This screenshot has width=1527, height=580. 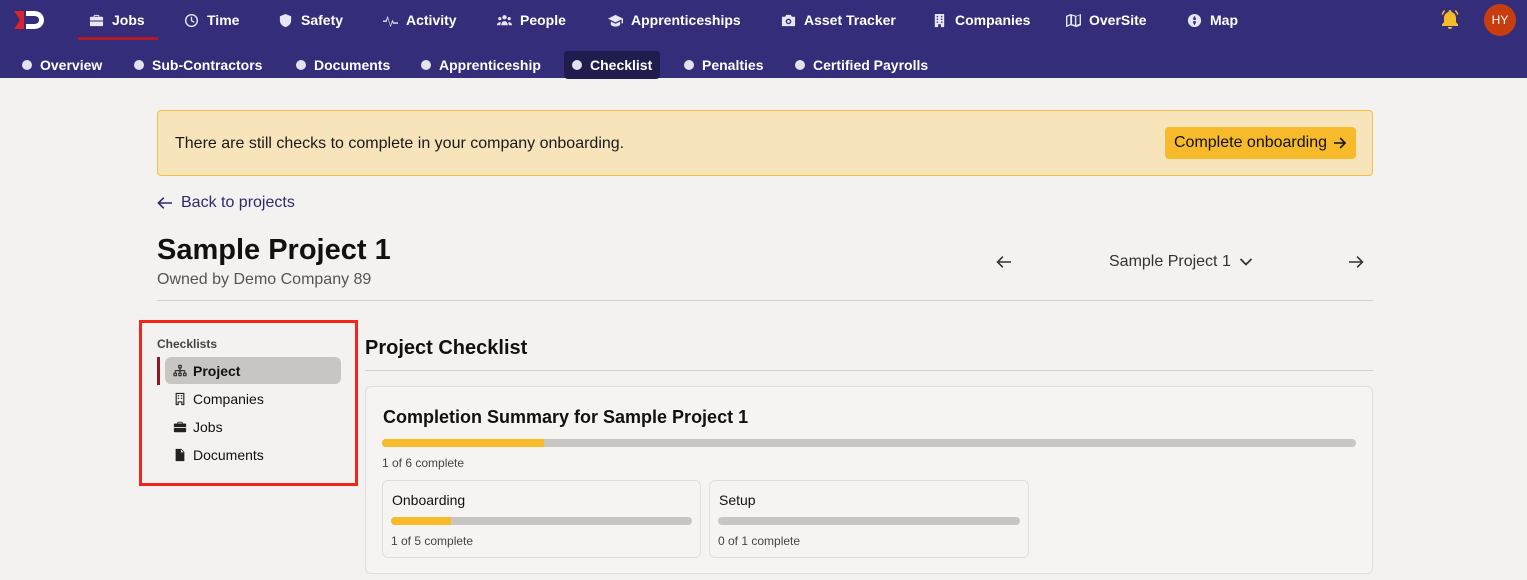 What do you see at coordinates (566, 417) in the screenshot?
I see `summary-title: Completion Summary for Sample Project 1` at bounding box center [566, 417].